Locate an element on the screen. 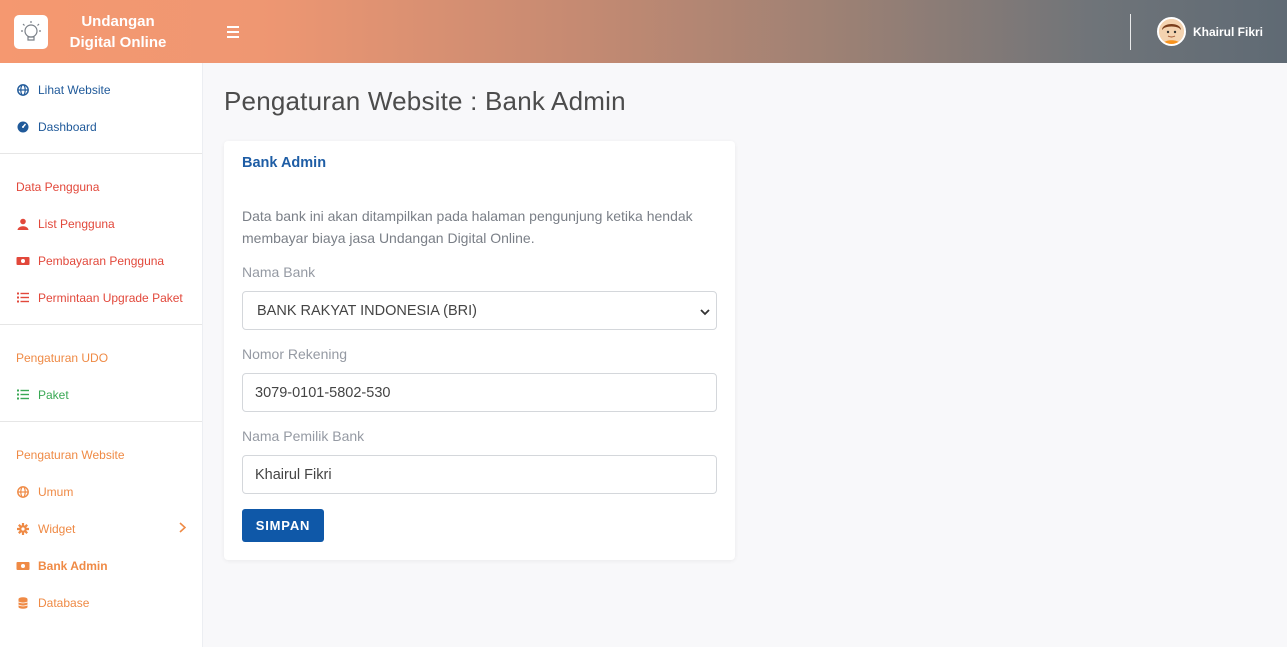  account-number-input: 3079-0101-5802-530 is located at coordinates (479, 392).